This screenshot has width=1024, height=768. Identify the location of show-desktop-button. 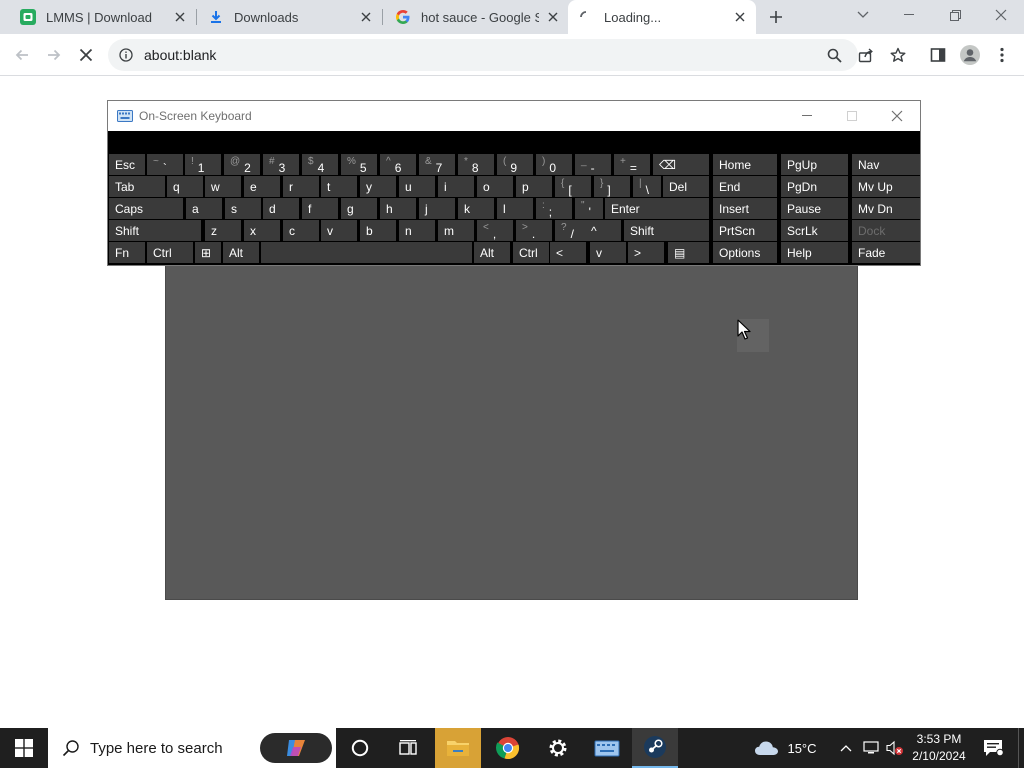
(1021, 748).